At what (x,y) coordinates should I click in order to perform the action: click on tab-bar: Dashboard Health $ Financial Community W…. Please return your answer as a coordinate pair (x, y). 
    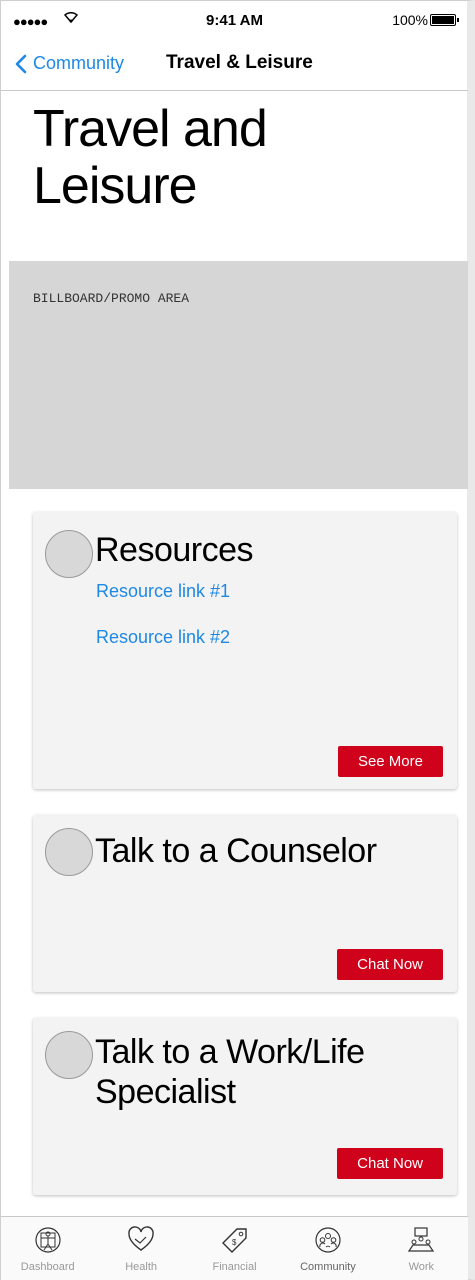
    Looking at the image, I should click on (234, 1248).